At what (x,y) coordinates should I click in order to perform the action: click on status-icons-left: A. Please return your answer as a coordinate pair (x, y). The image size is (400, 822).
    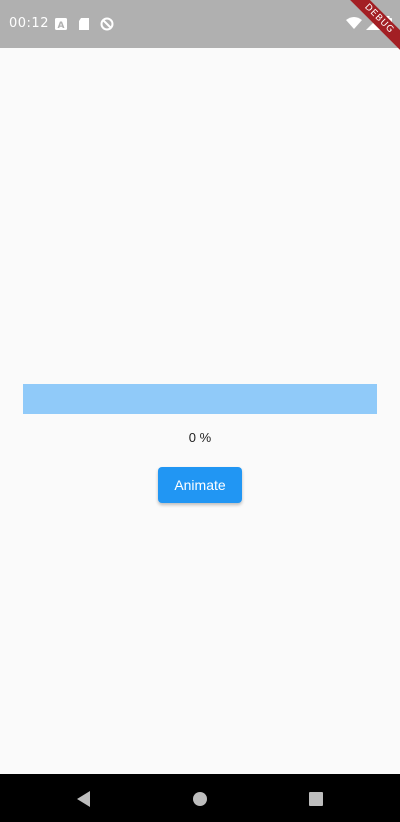
    Looking at the image, I should click on (84, 23).